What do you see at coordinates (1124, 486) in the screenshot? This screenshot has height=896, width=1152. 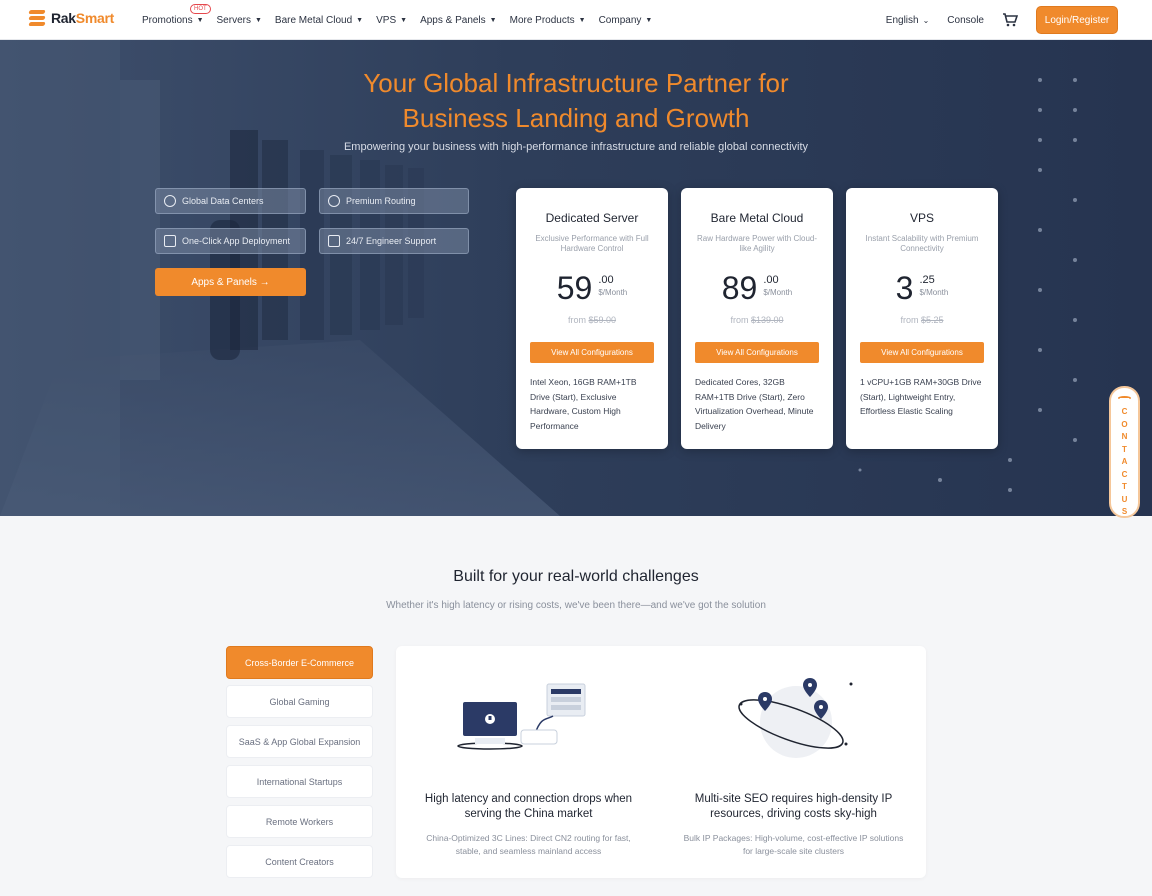 I see `contact-letter: T` at bounding box center [1124, 486].